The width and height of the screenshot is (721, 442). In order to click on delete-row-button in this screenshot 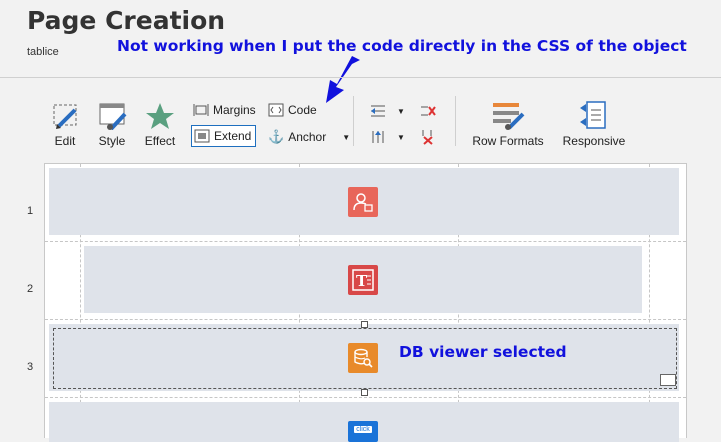, I will do `click(428, 137)`.